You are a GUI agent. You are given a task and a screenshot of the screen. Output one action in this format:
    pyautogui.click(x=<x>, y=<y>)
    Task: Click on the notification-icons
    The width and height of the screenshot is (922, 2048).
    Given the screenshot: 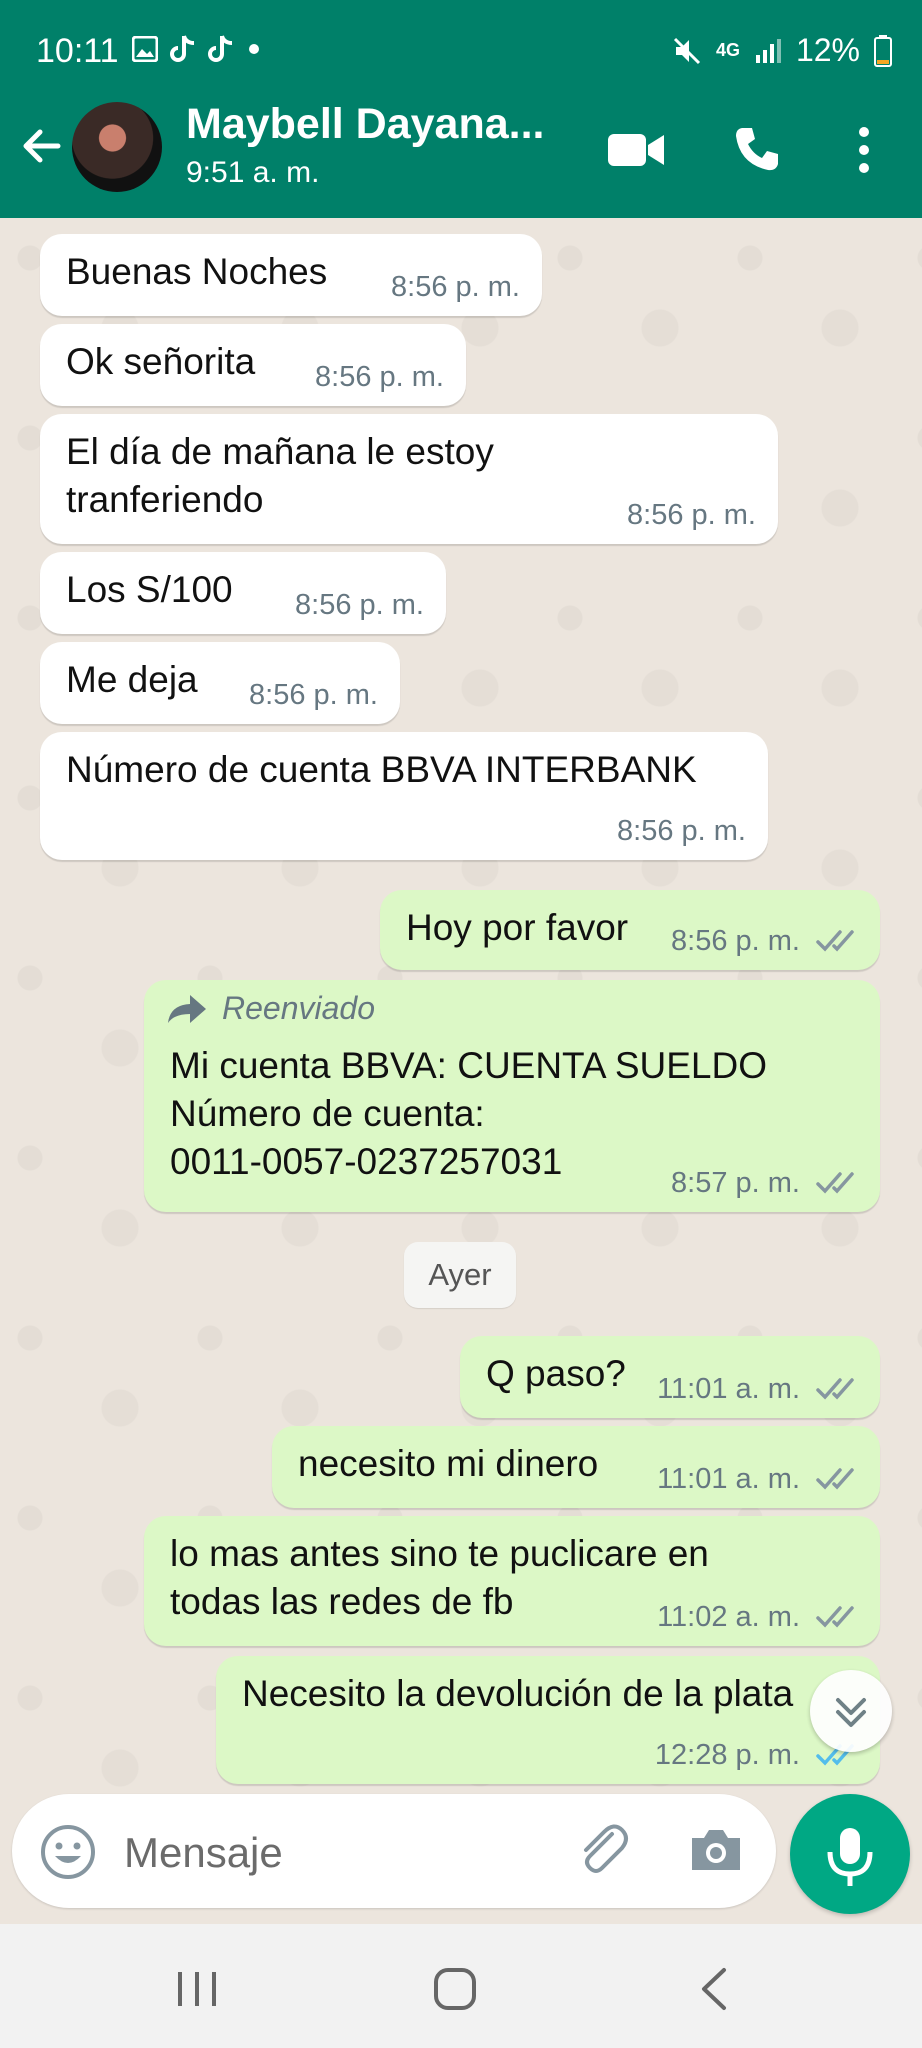 What is the action you would take?
    pyautogui.click(x=197, y=49)
    